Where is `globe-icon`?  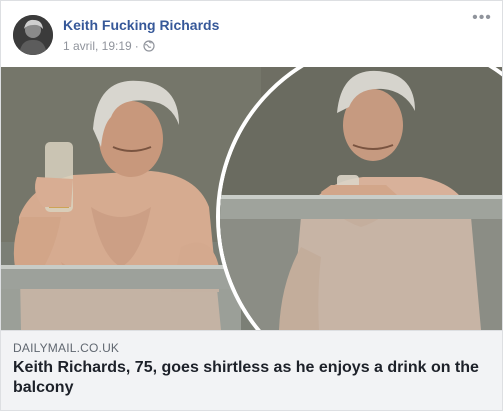 globe-icon is located at coordinates (149, 46).